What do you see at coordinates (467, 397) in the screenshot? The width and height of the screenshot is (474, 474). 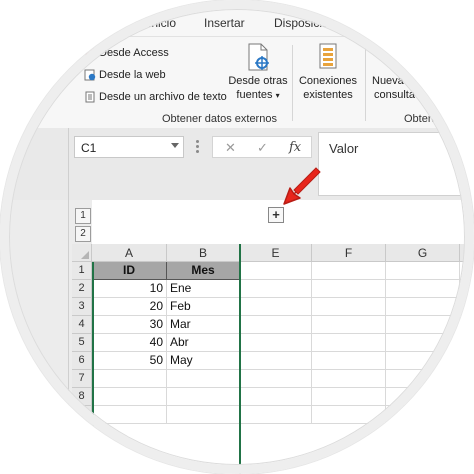 I see `cell-h8` at bounding box center [467, 397].